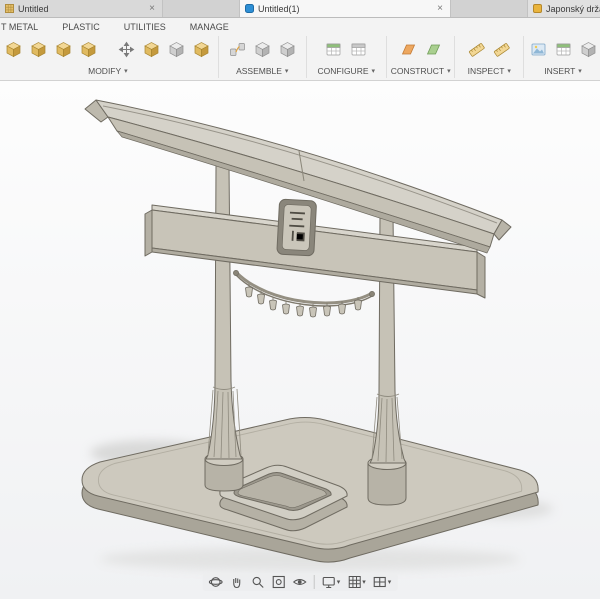 The image size is (600, 600). What do you see at coordinates (346, 57) in the screenshot?
I see `group-configure: CONFIGURE ▾` at bounding box center [346, 57].